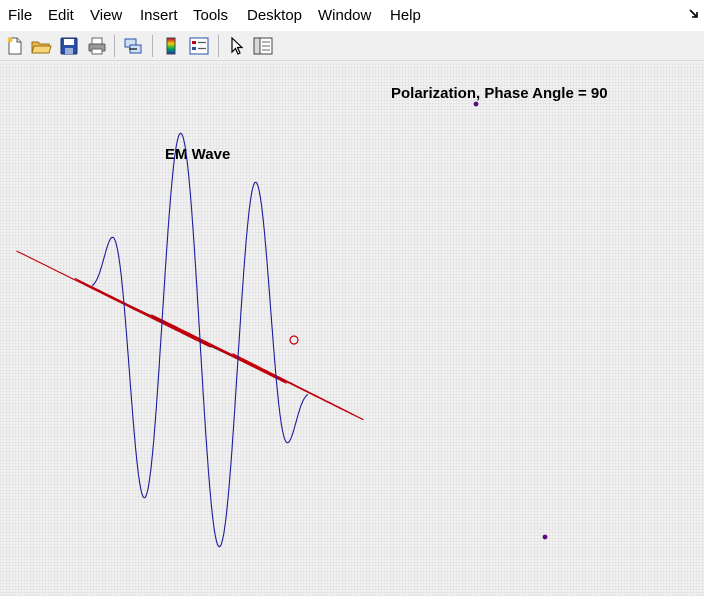  What do you see at coordinates (199, 46) in the screenshot?
I see `legend-icon` at bounding box center [199, 46].